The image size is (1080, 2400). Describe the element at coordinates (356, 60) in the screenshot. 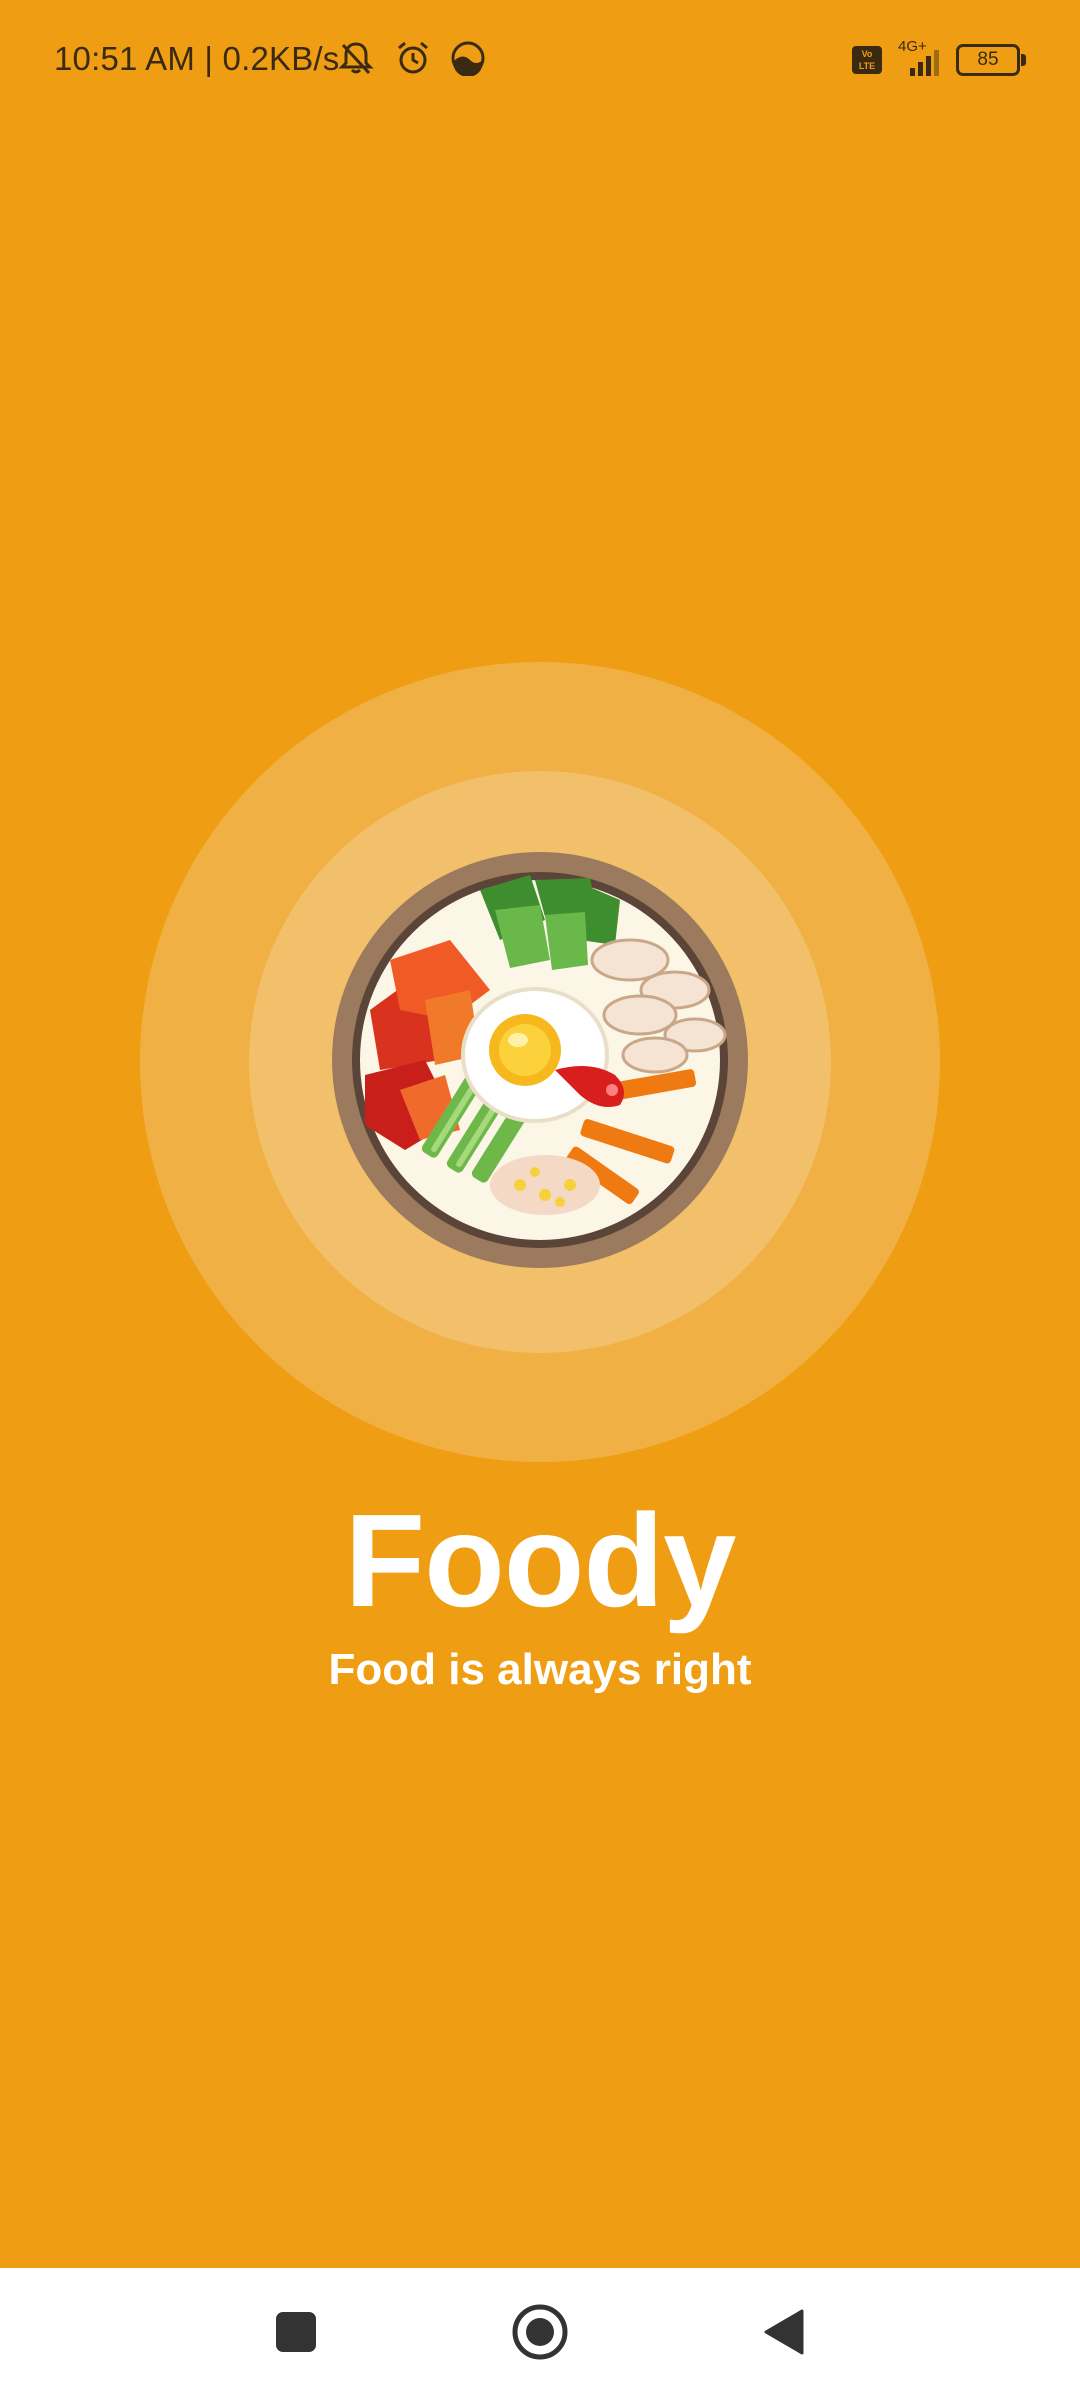

I see `bell-off-icon` at that location.